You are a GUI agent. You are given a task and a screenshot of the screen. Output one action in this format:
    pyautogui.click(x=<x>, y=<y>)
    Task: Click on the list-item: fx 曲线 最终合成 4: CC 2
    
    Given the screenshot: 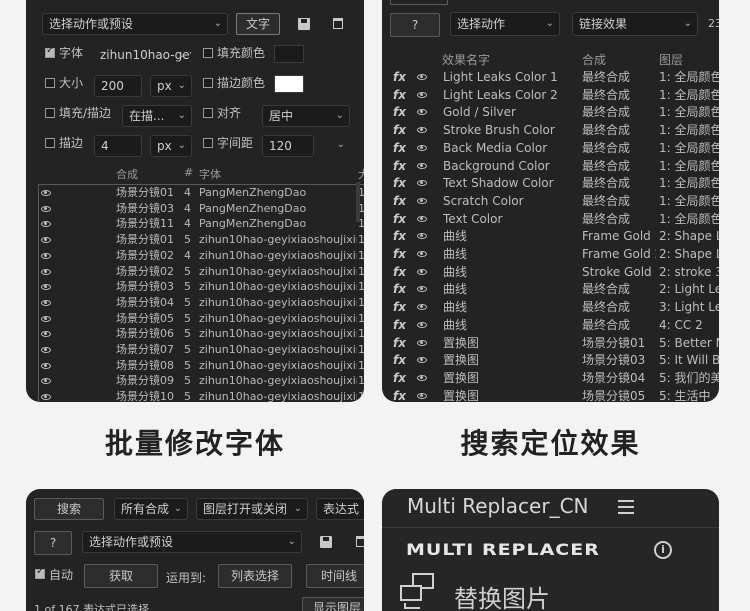 What is the action you would take?
    pyautogui.click(x=550, y=325)
    